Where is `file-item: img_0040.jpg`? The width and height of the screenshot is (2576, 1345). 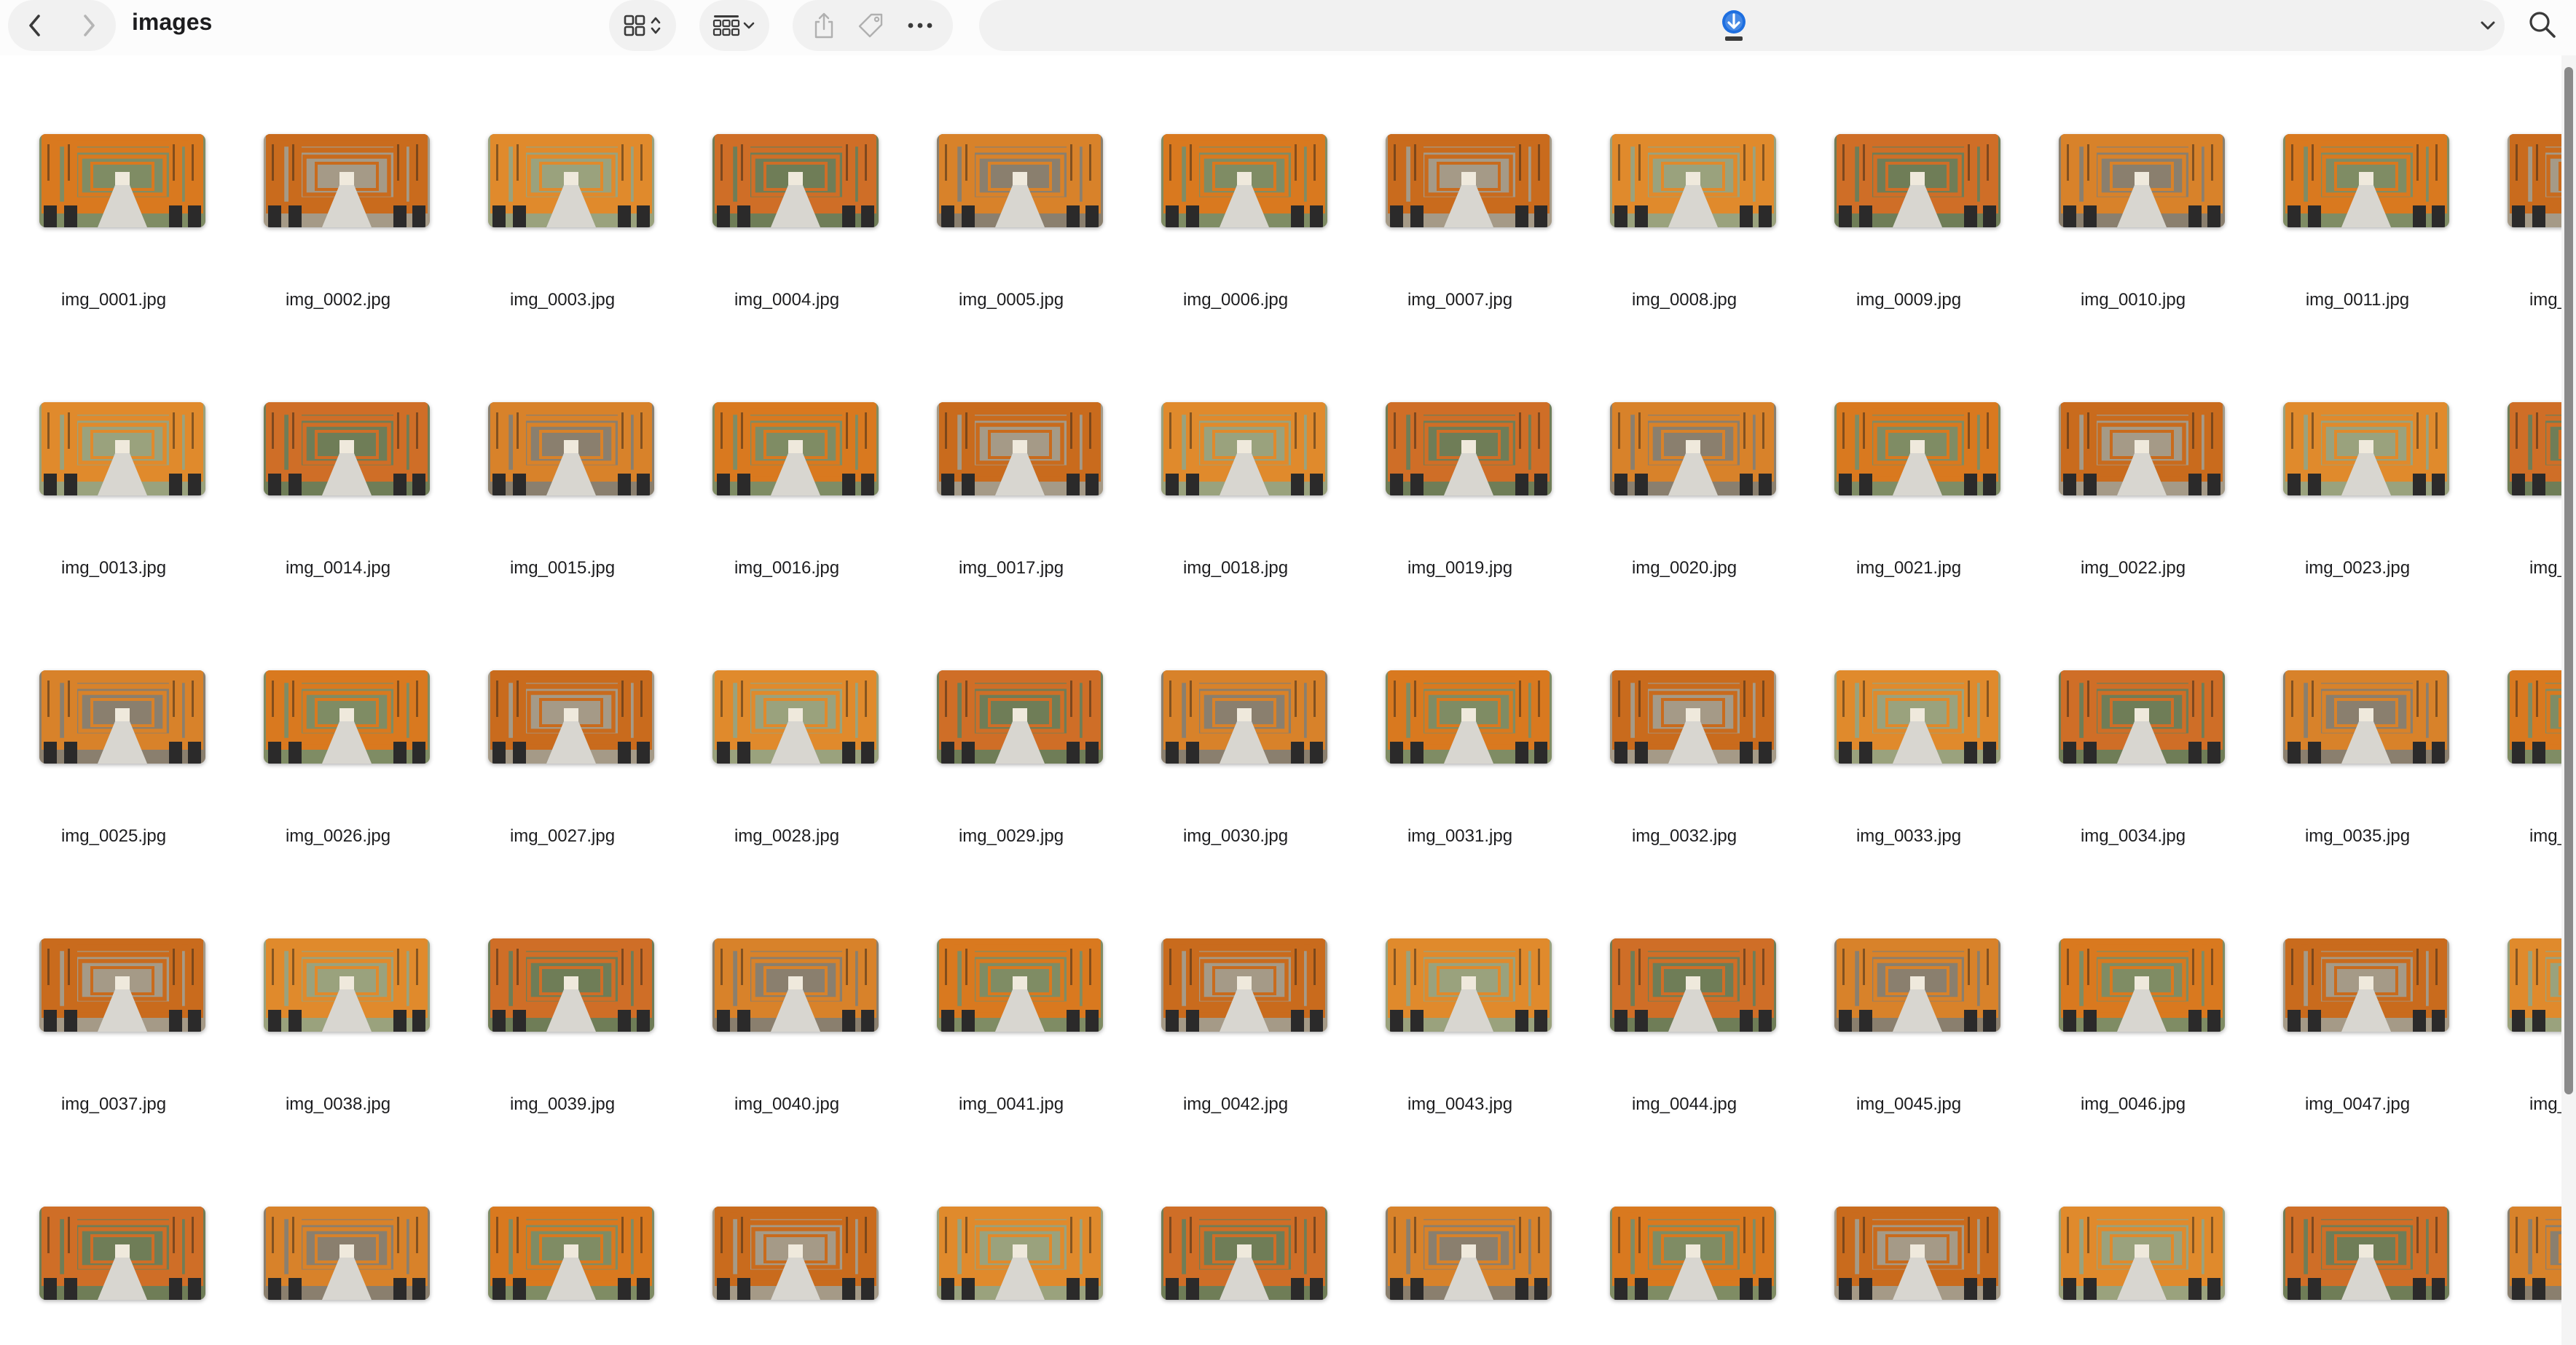 file-item: img_0040.jpg is located at coordinates (787, 994).